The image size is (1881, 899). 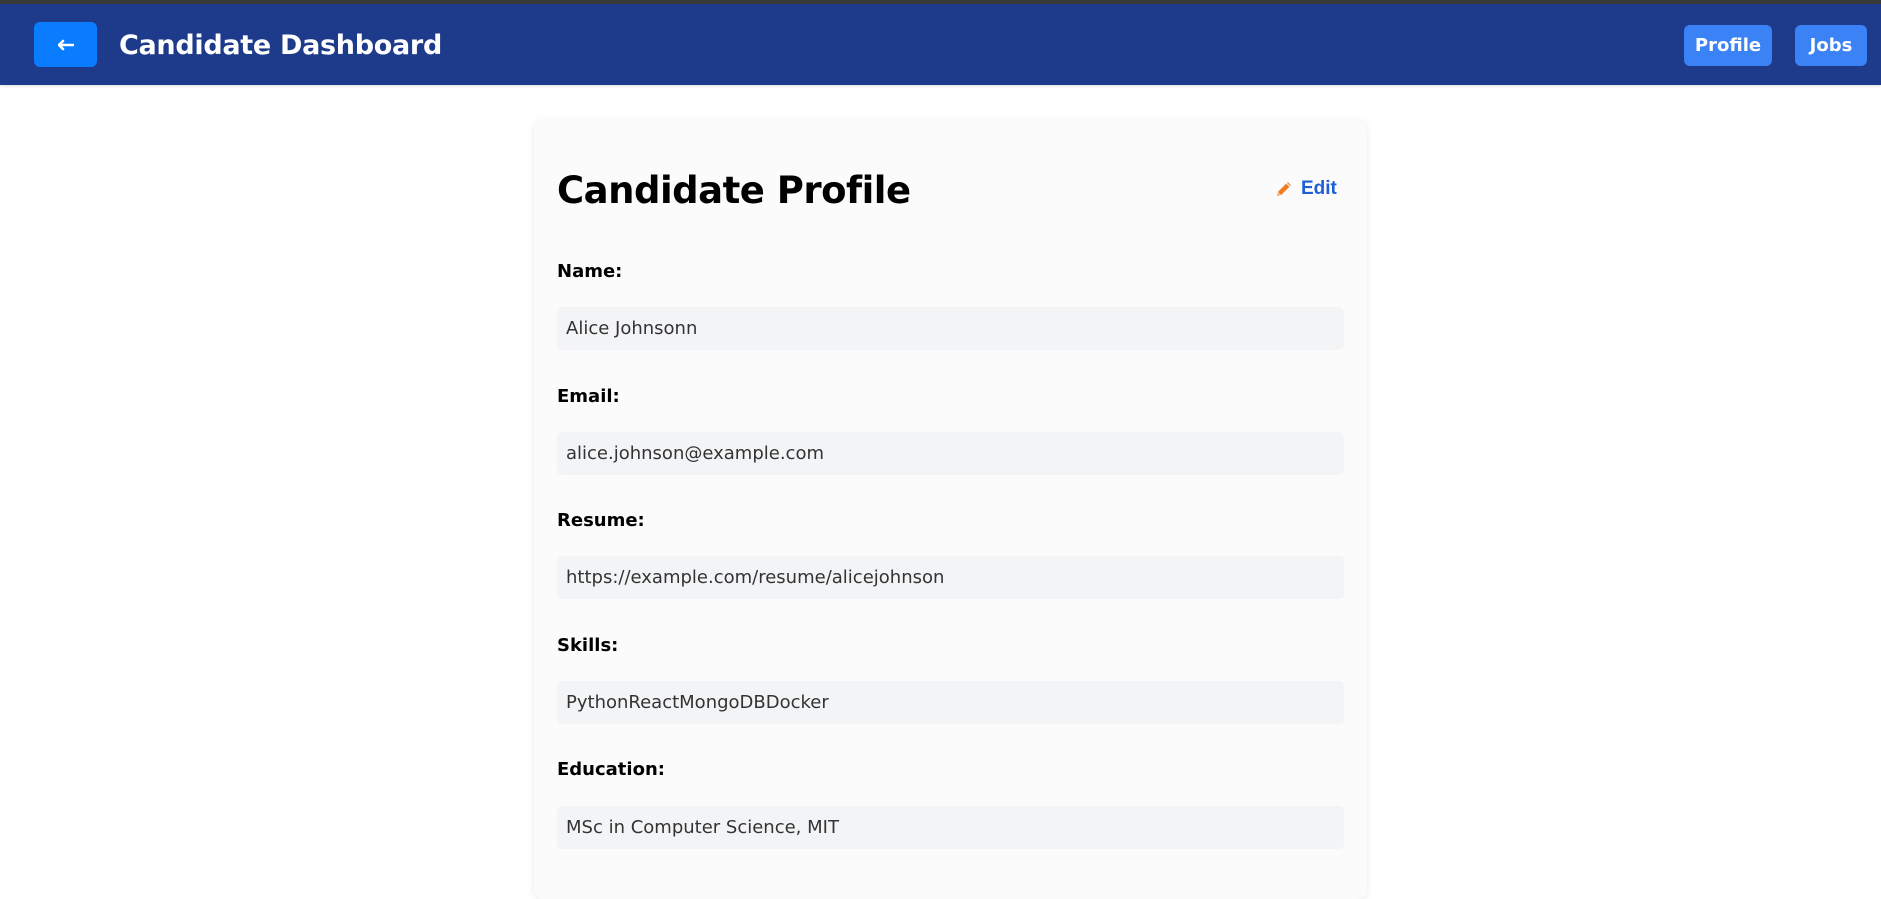 I want to click on resume-label: Resume:, so click(x=601, y=520).